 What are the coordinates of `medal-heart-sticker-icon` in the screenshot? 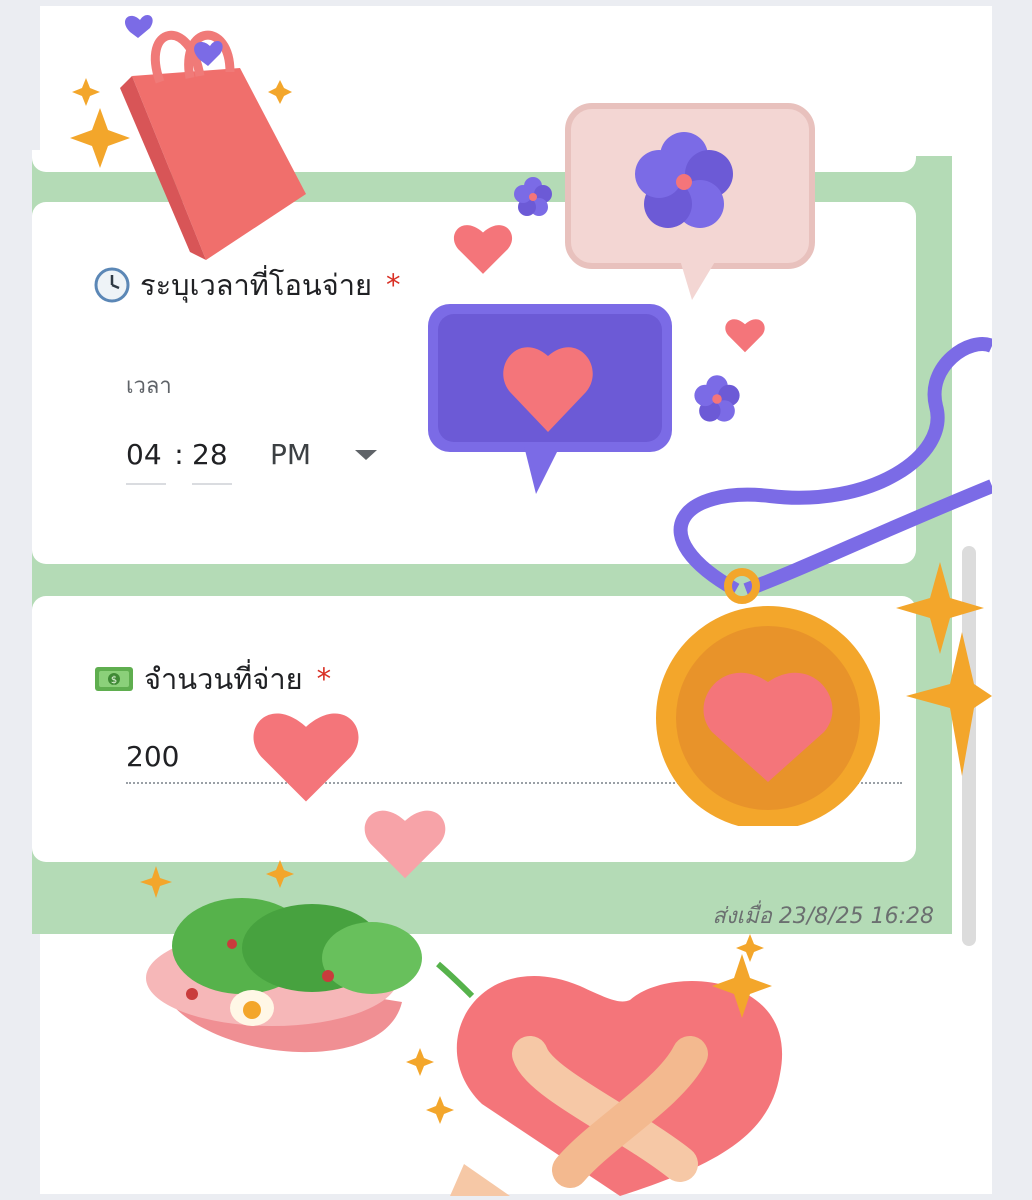 It's located at (824, 581).